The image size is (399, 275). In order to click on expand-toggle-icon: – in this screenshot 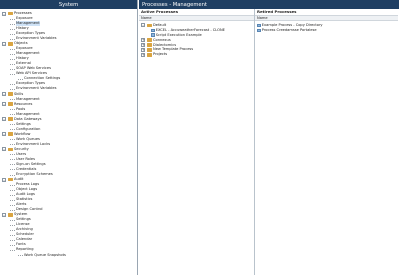, I will do `click(143, 25)`.